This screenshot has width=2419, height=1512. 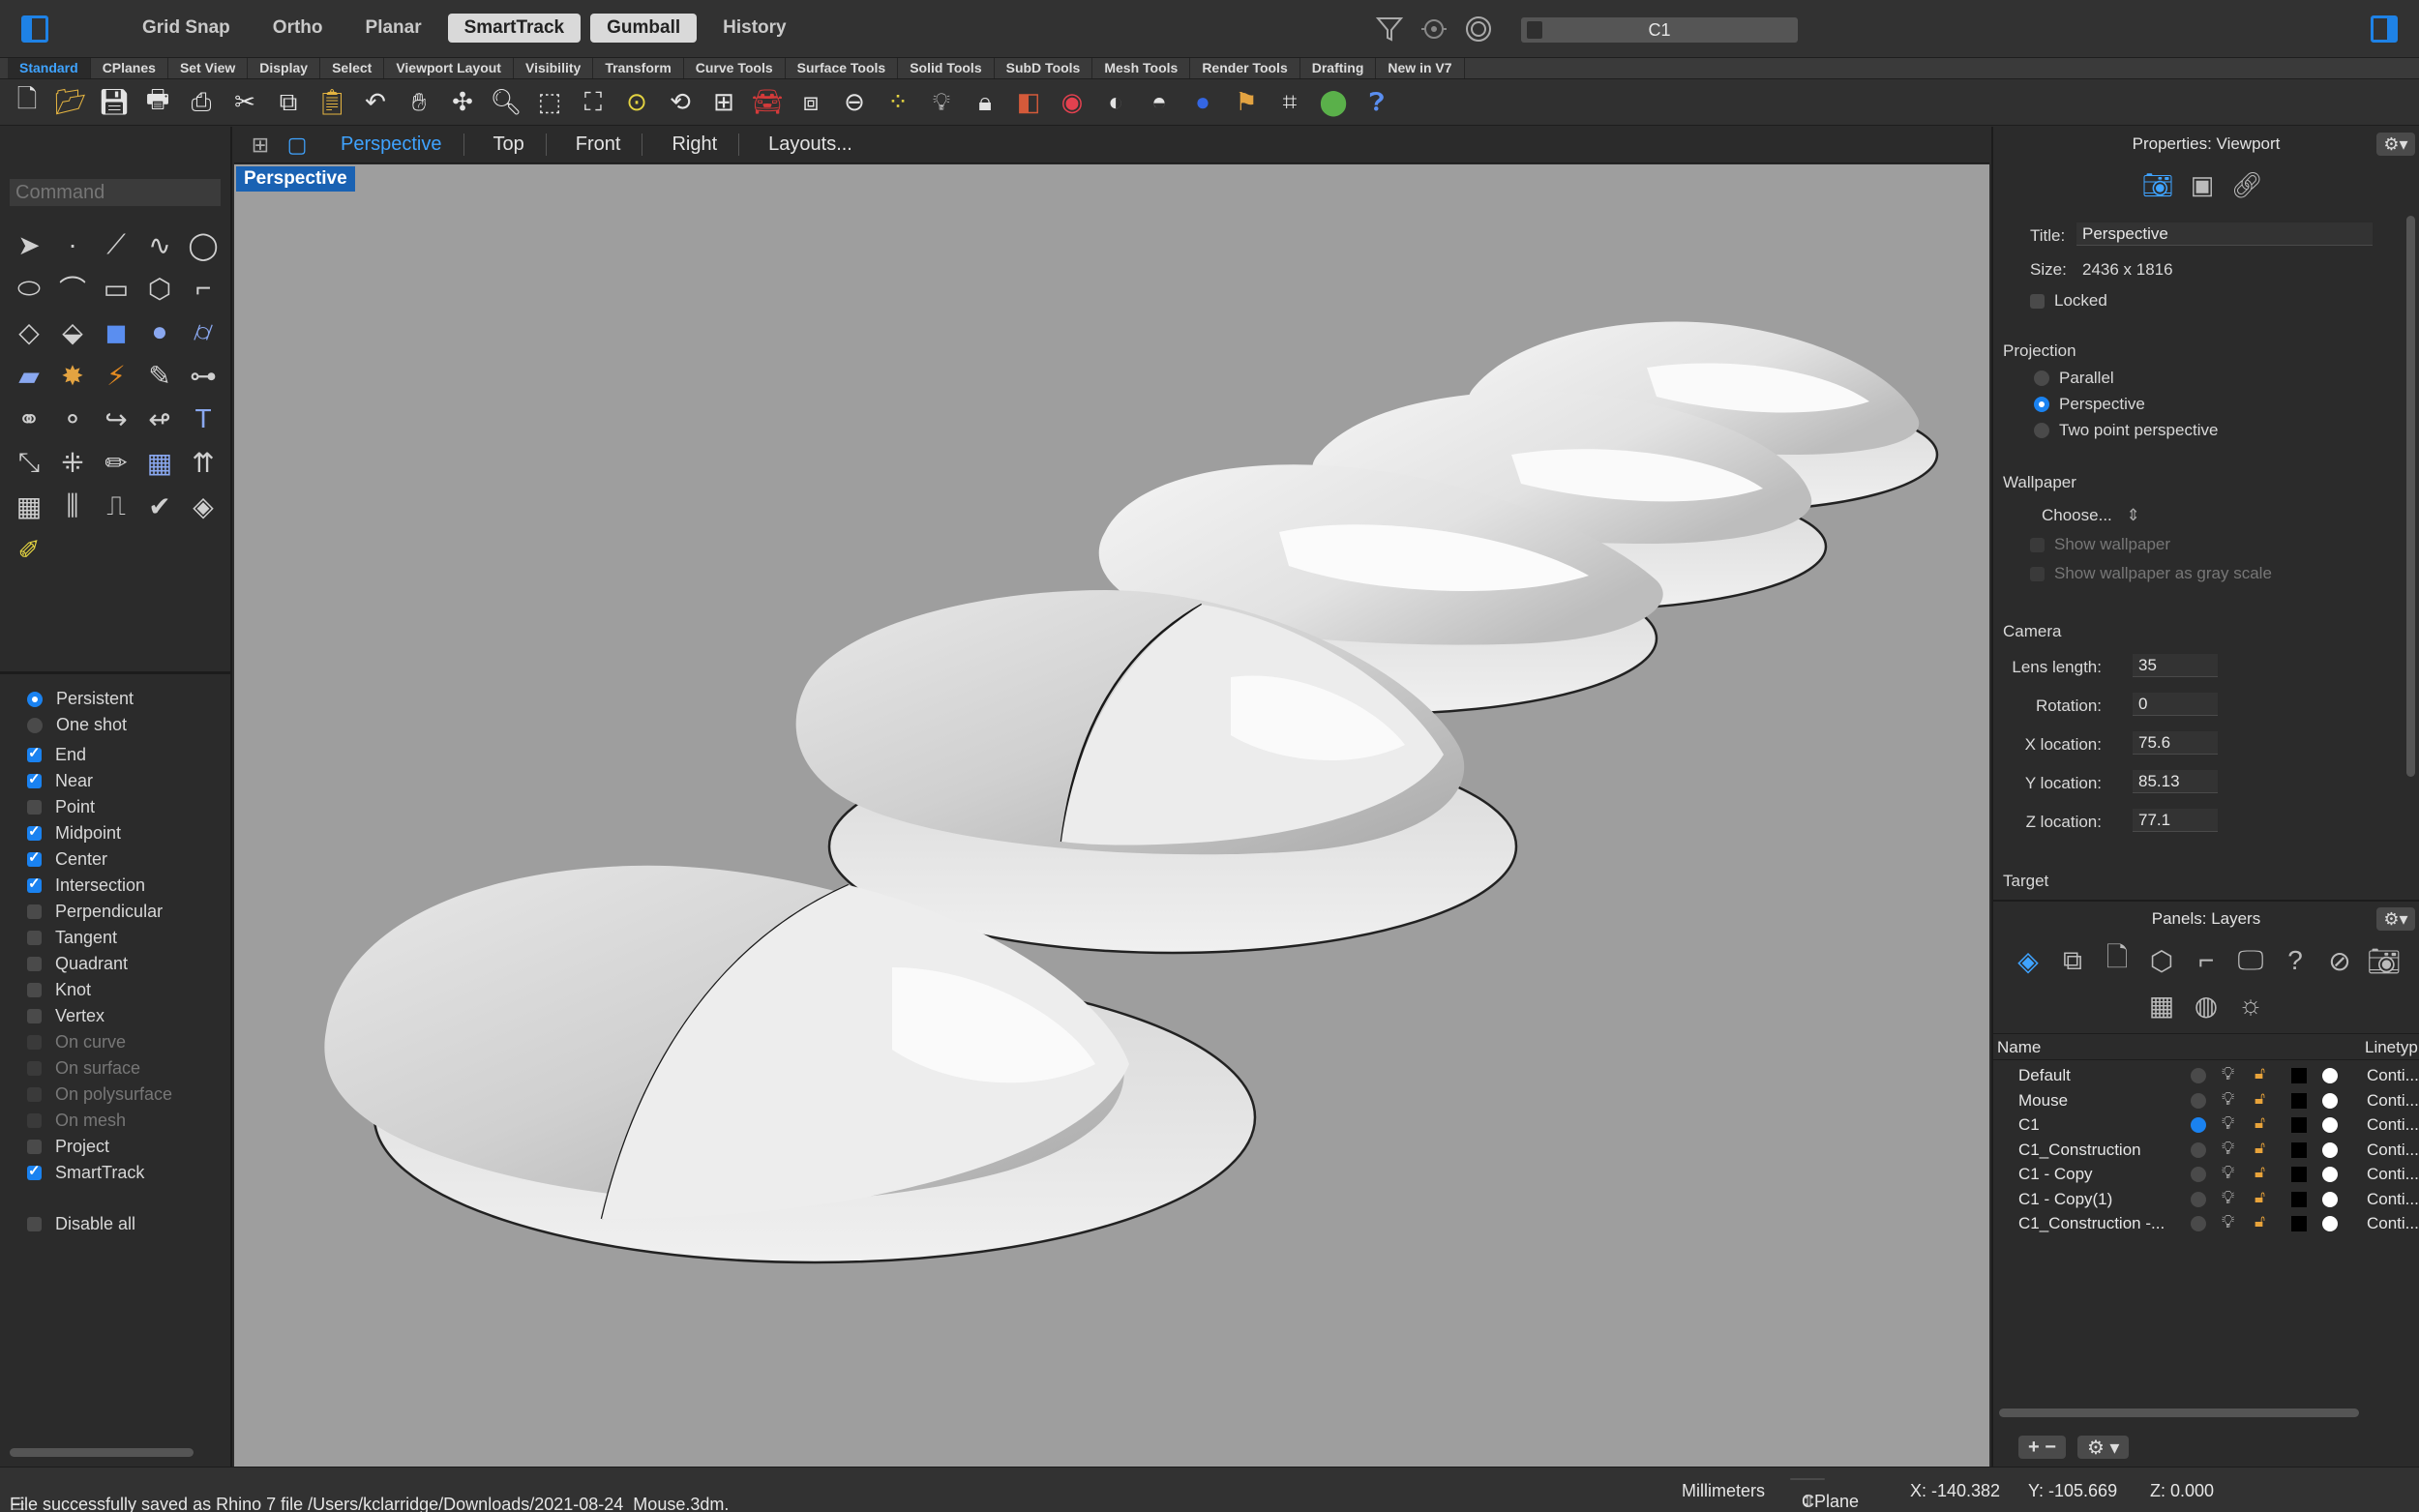 What do you see at coordinates (29, 549) in the screenshot?
I see `paint-icon: ✐` at bounding box center [29, 549].